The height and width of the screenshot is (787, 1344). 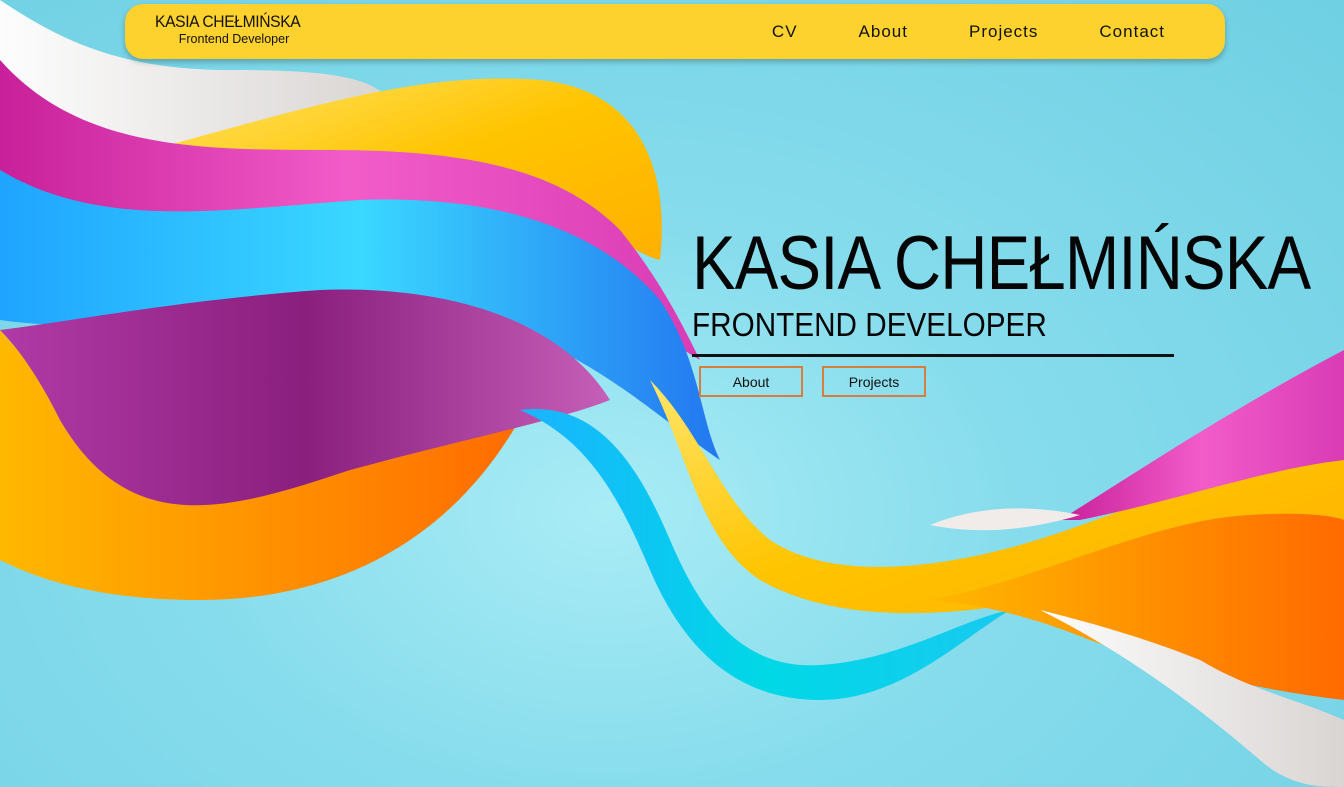 What do you see at coordinates (869, 324) in the screenshot?
I see `hero-subtitle: FRONTEND DEVELOPER` at bounding box center [869, 324].